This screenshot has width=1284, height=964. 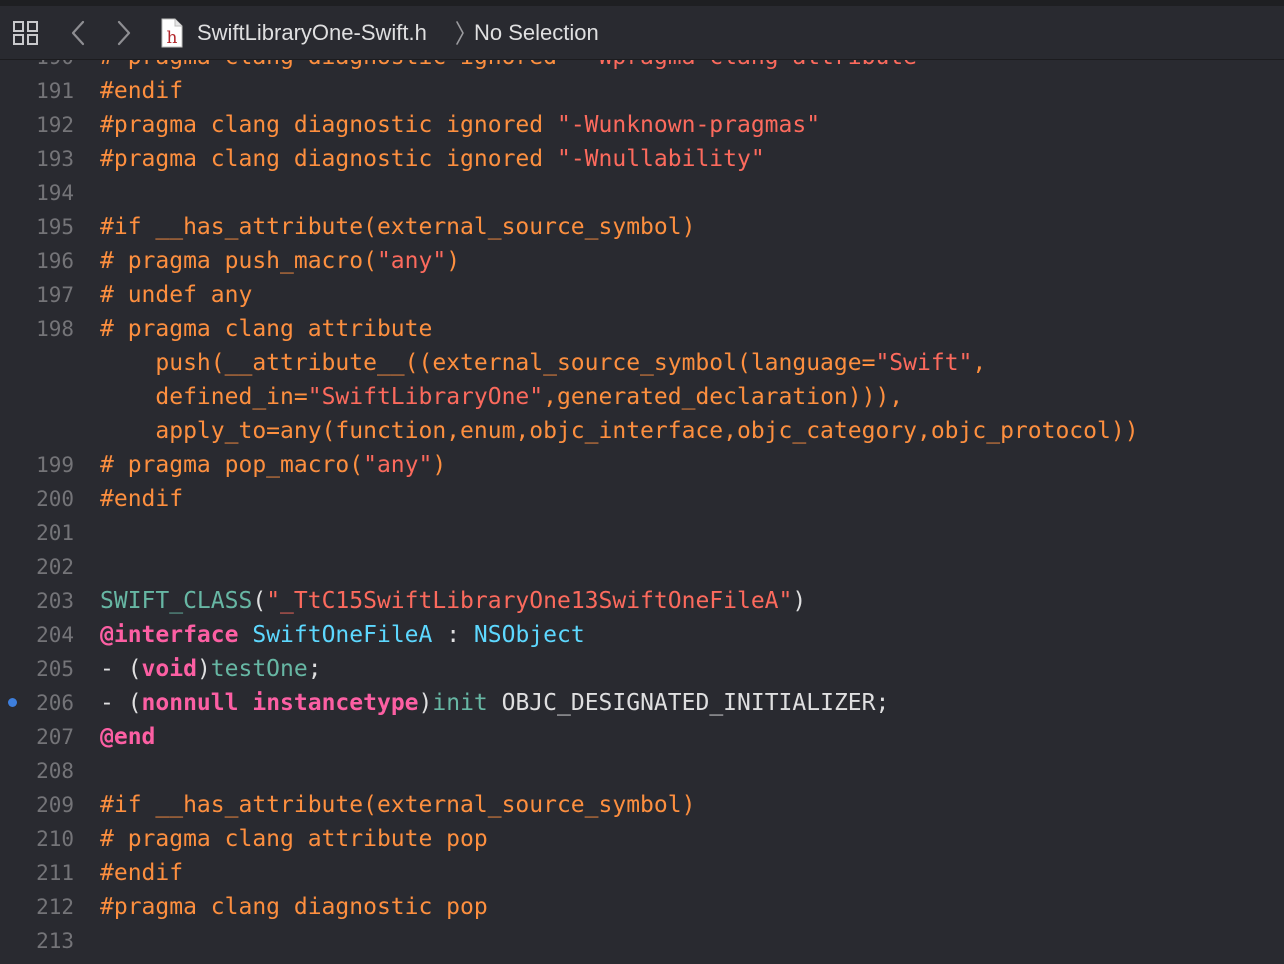 What do you see at coordinates (642, 193) in the screenshot?
I see `code-line: 194` at bounding box center [642, 193].